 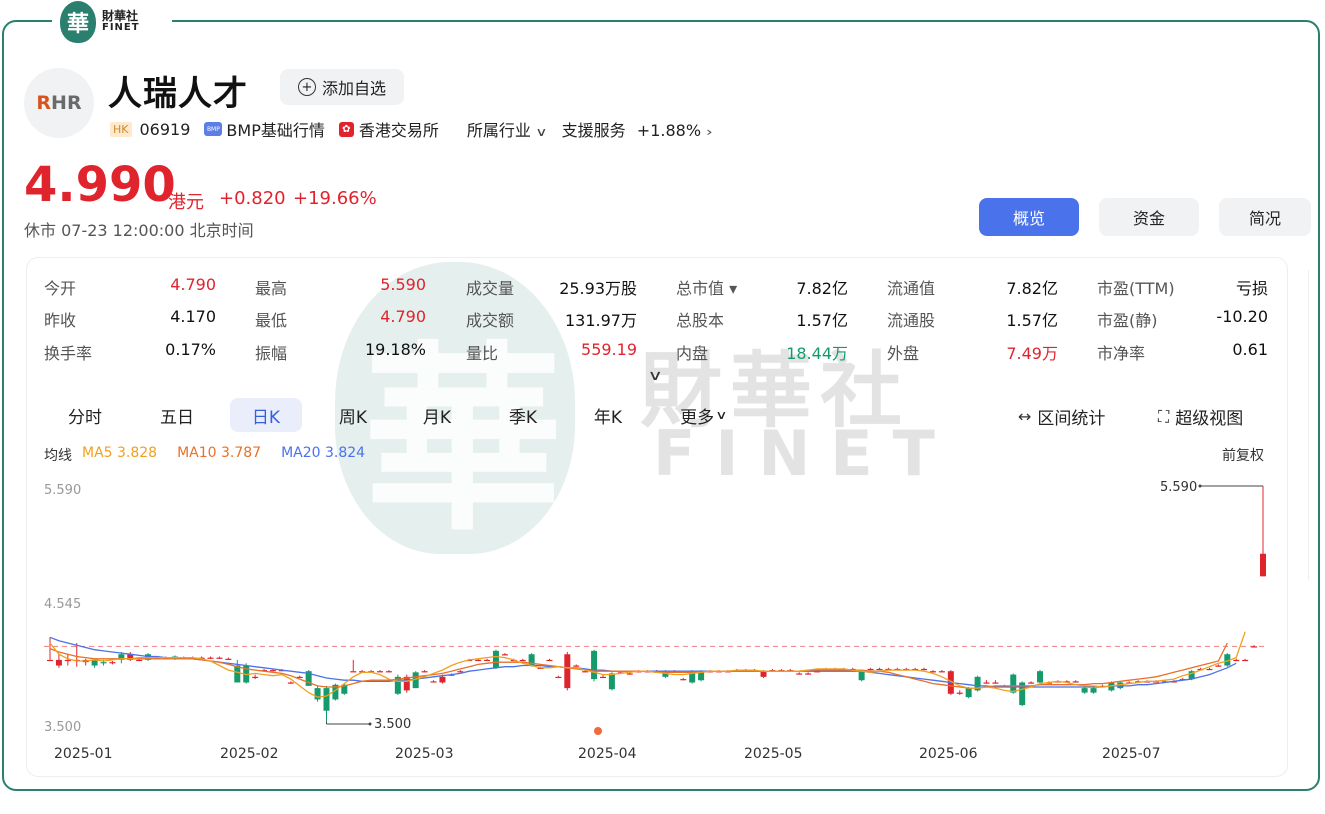 What do you see at coordinates (370, 724) in the screenshot?
I see `low-dot` at bounding box center [370, 724].